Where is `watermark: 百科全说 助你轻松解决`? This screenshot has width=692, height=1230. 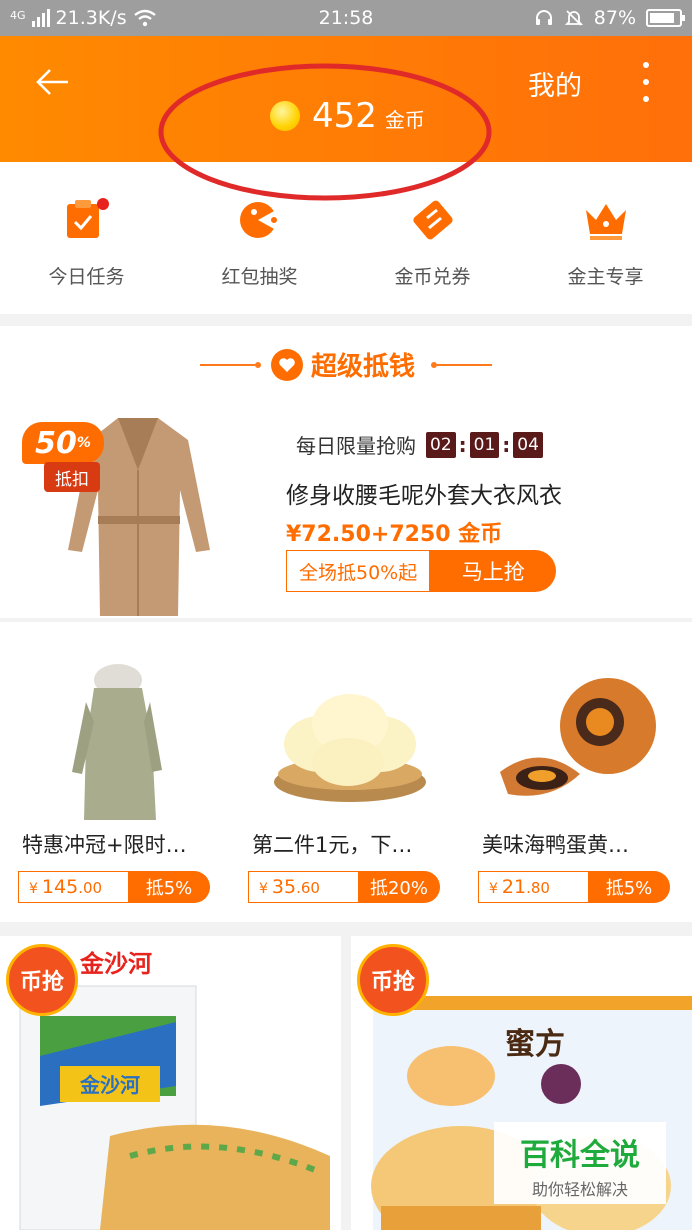 watermark: 百科全说 助你轻松解决 is located at coordinates (580, 1163).